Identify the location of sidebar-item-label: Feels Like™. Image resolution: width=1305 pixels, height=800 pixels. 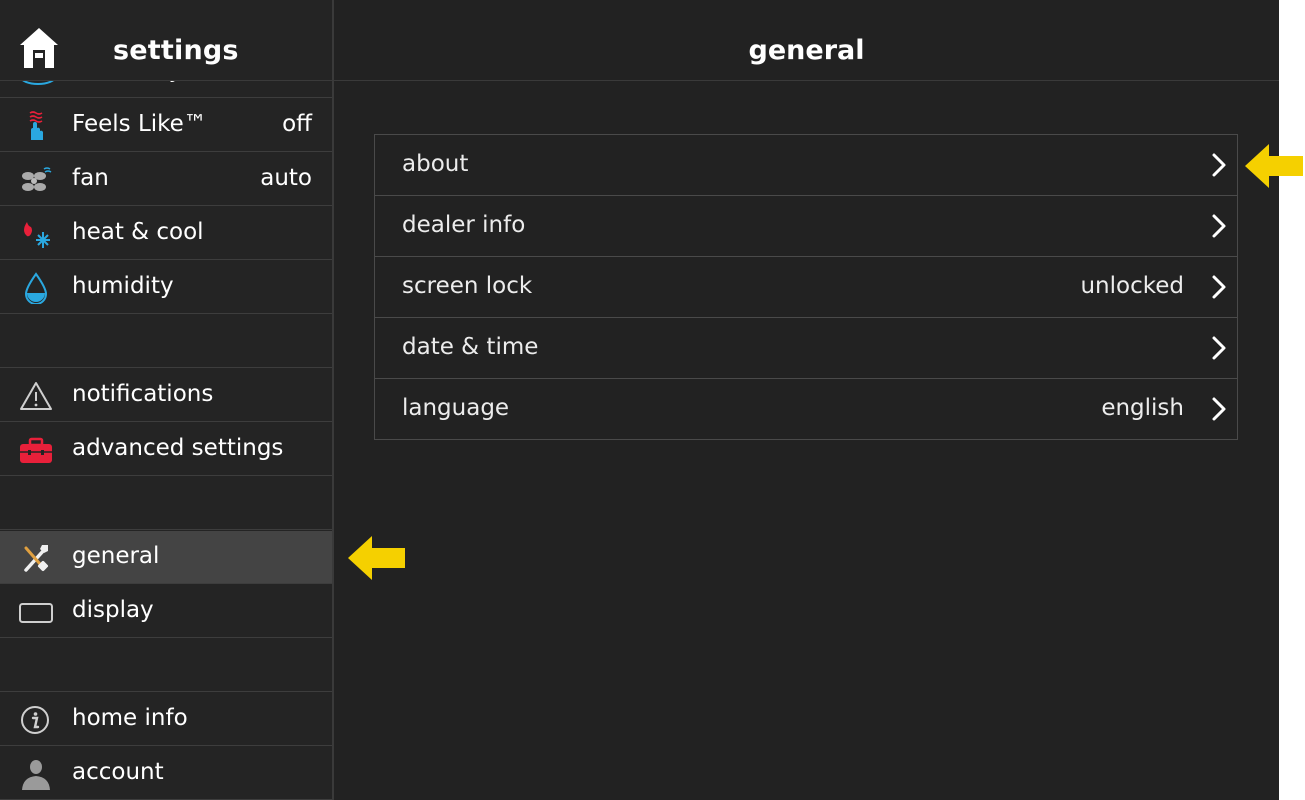
(139, 124).